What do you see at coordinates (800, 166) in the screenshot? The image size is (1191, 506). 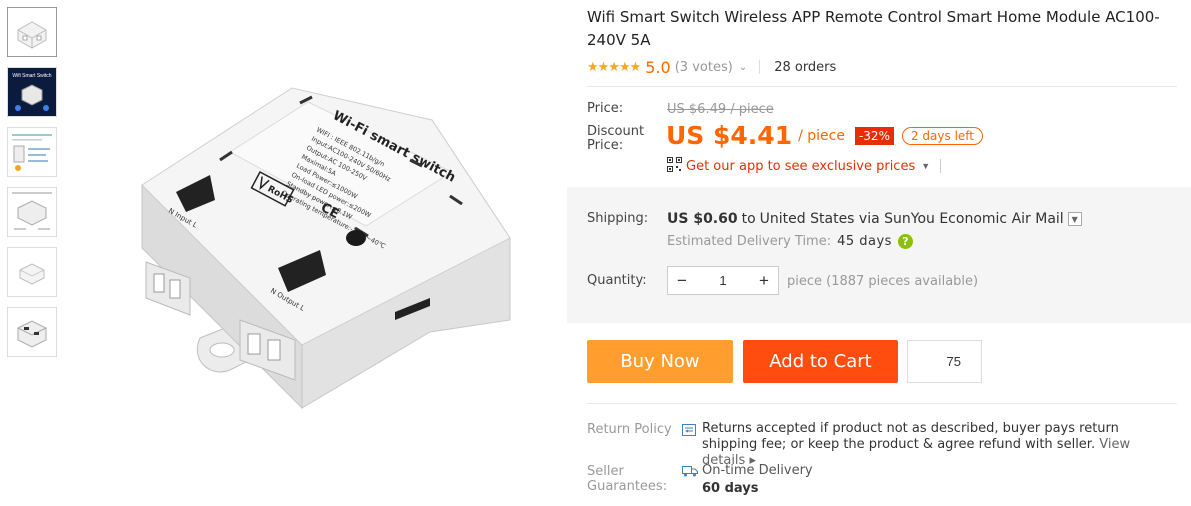 I see `app-promo-text: Get our app to see exclusive prices` at bounding box center [800, 166].